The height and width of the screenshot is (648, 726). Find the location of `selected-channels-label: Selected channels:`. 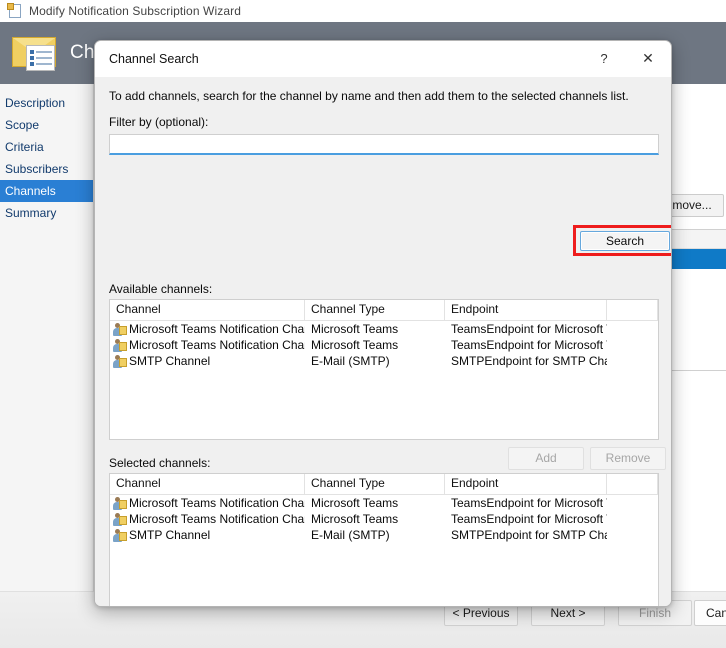

selected-channels-label: Selected channels: is located at coordinates (160, 463).